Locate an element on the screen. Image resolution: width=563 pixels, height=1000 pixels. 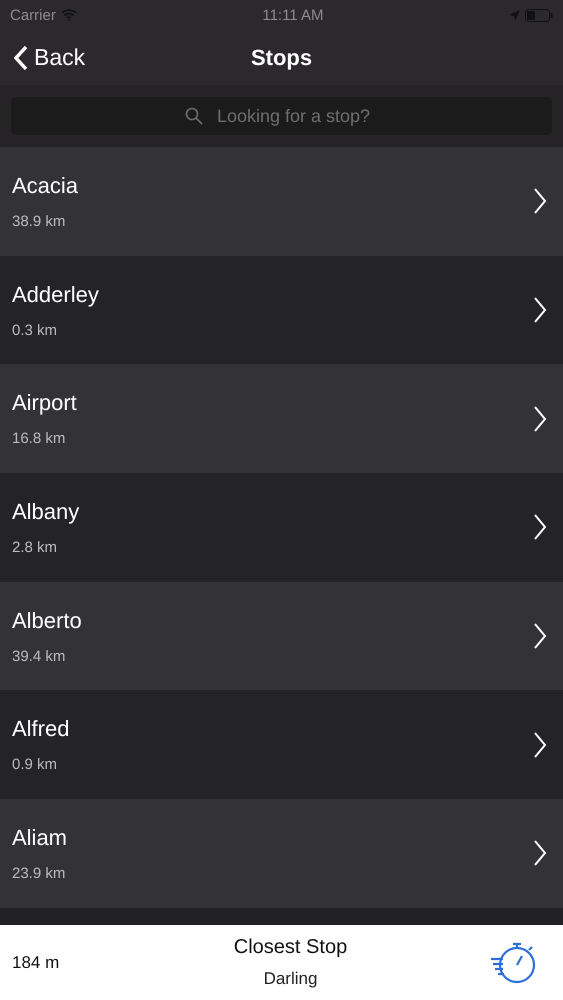
stop-distance: 23.9 km is located at coordinates (39, 873).